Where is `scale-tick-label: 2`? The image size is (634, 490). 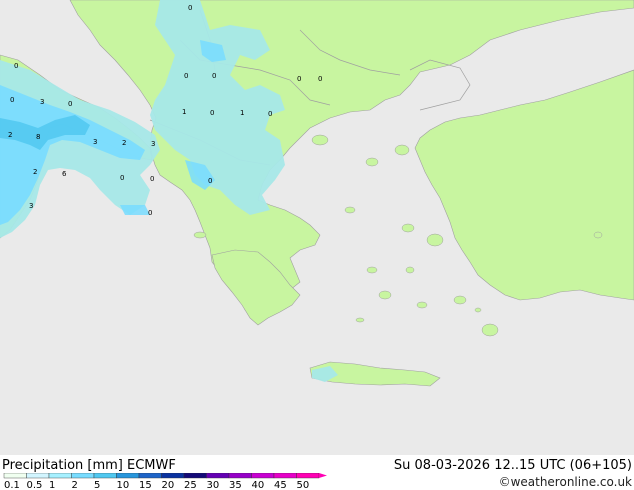 scale-tick-label: 2 is located at coordinates (75, 485).